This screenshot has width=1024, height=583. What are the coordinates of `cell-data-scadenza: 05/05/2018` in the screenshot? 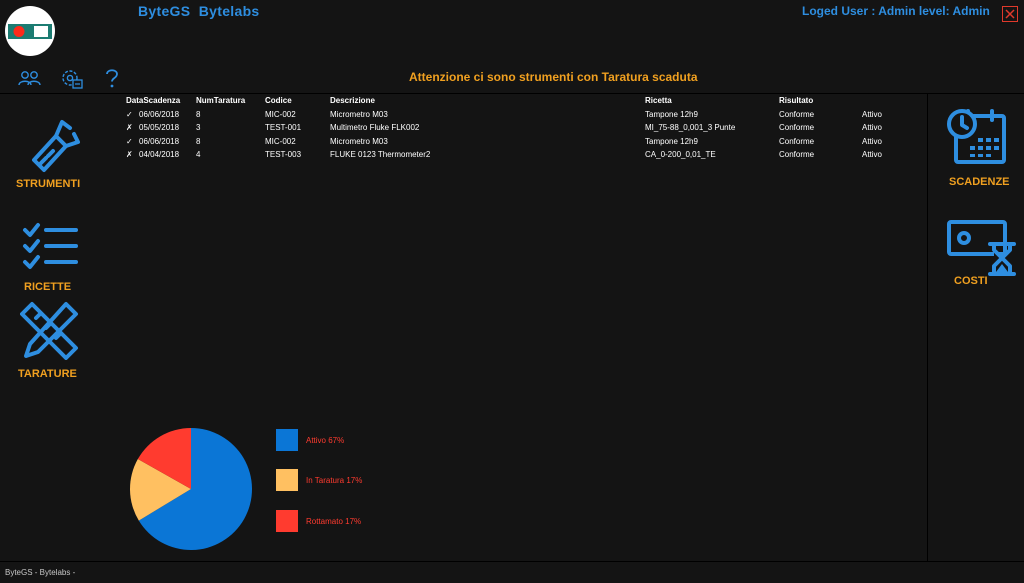 It's located at (159, 127).